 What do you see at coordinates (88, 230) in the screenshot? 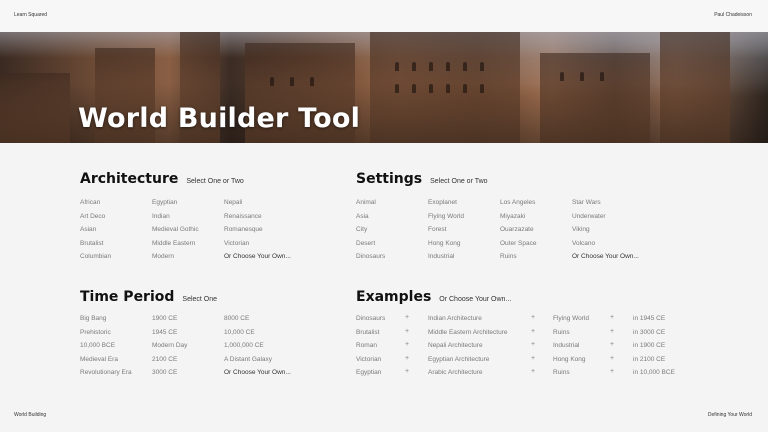
I see `architecture-option: Asian` at bounding box center [88, 230].